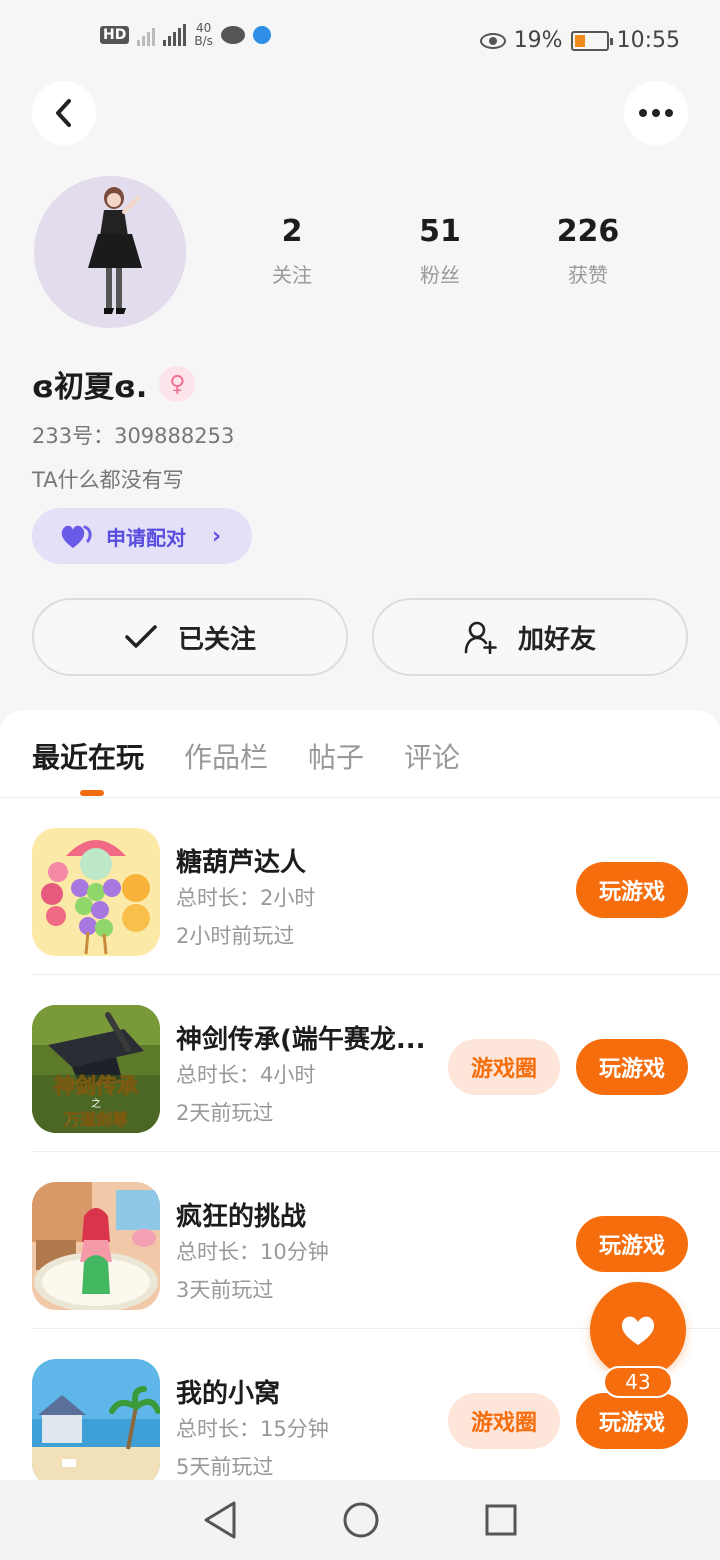  Describe the element at coordinates (261, 35) in the screenshot. I see `browser-icon` at that location.